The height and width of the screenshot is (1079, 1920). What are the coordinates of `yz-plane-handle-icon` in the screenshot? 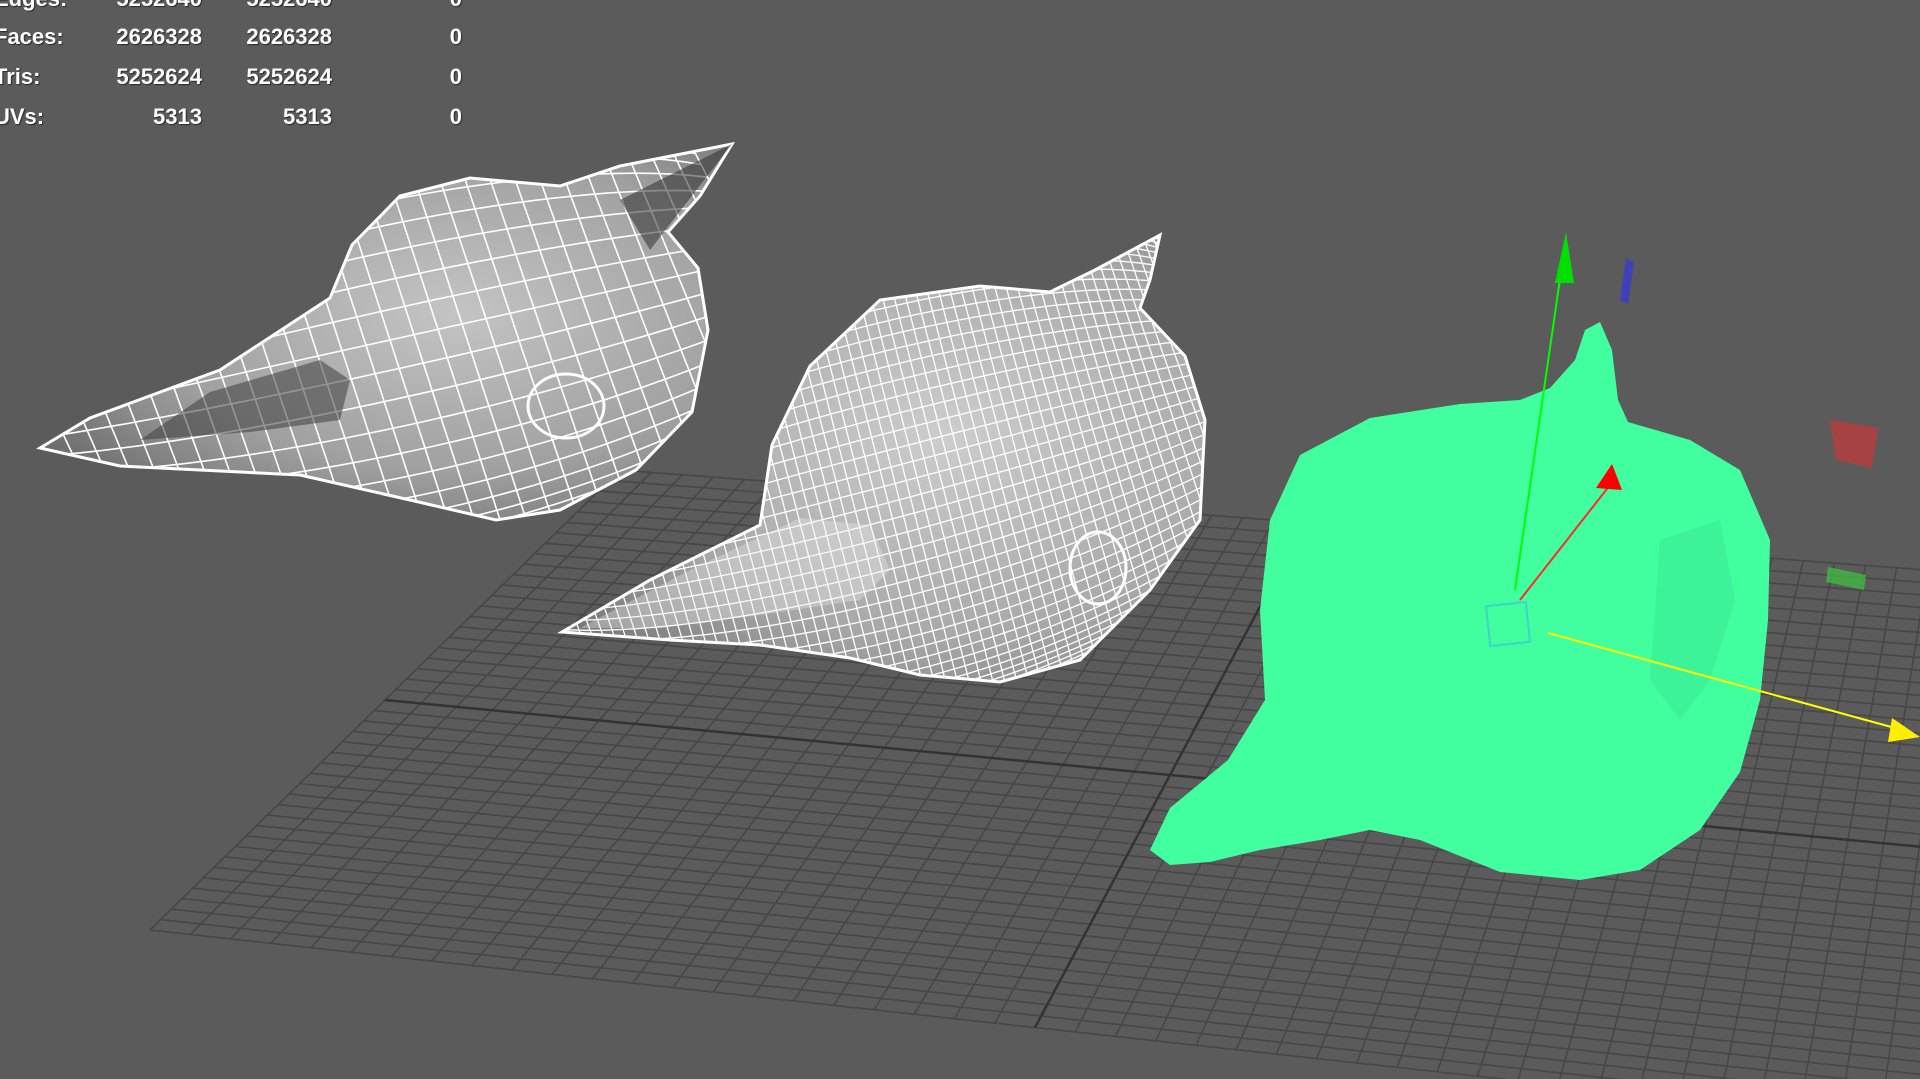 It's located at (1627, 281).